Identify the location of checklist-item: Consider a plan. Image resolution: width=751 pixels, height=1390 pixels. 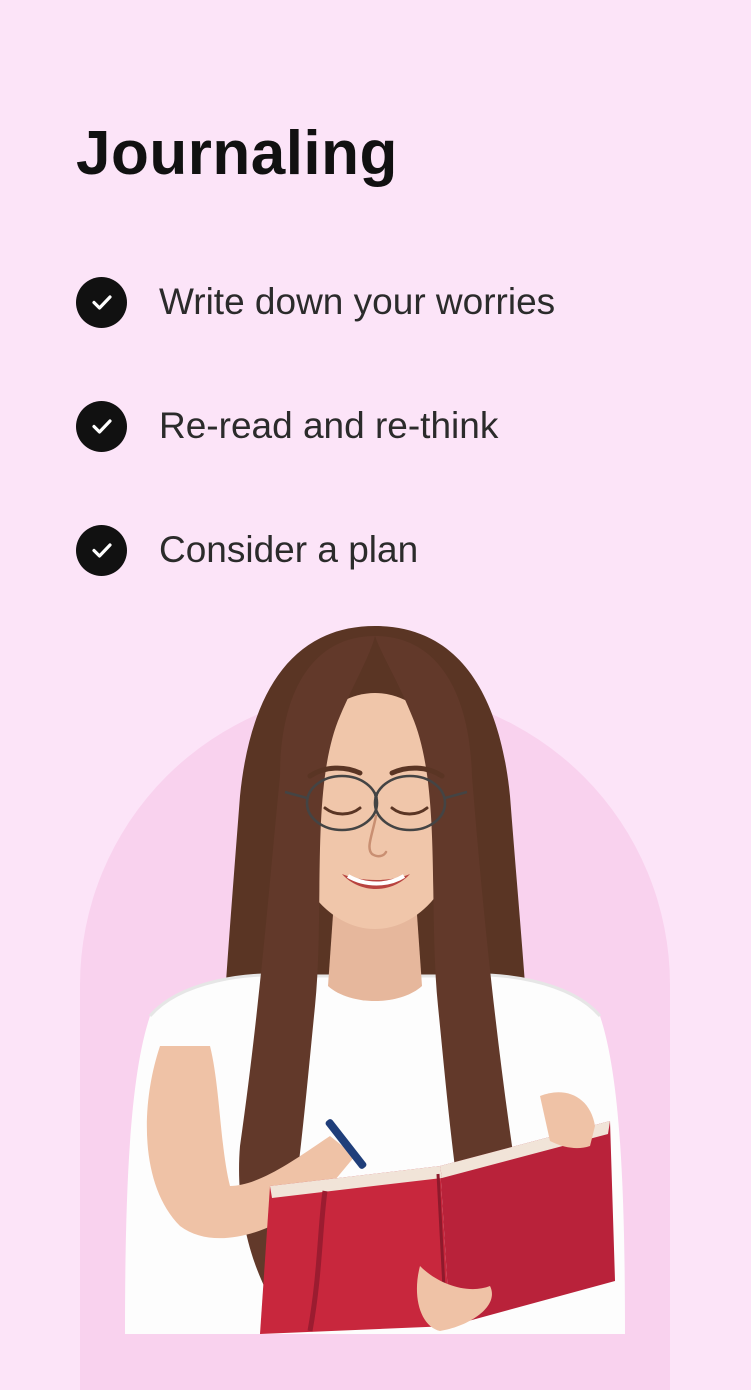
(315, 550).